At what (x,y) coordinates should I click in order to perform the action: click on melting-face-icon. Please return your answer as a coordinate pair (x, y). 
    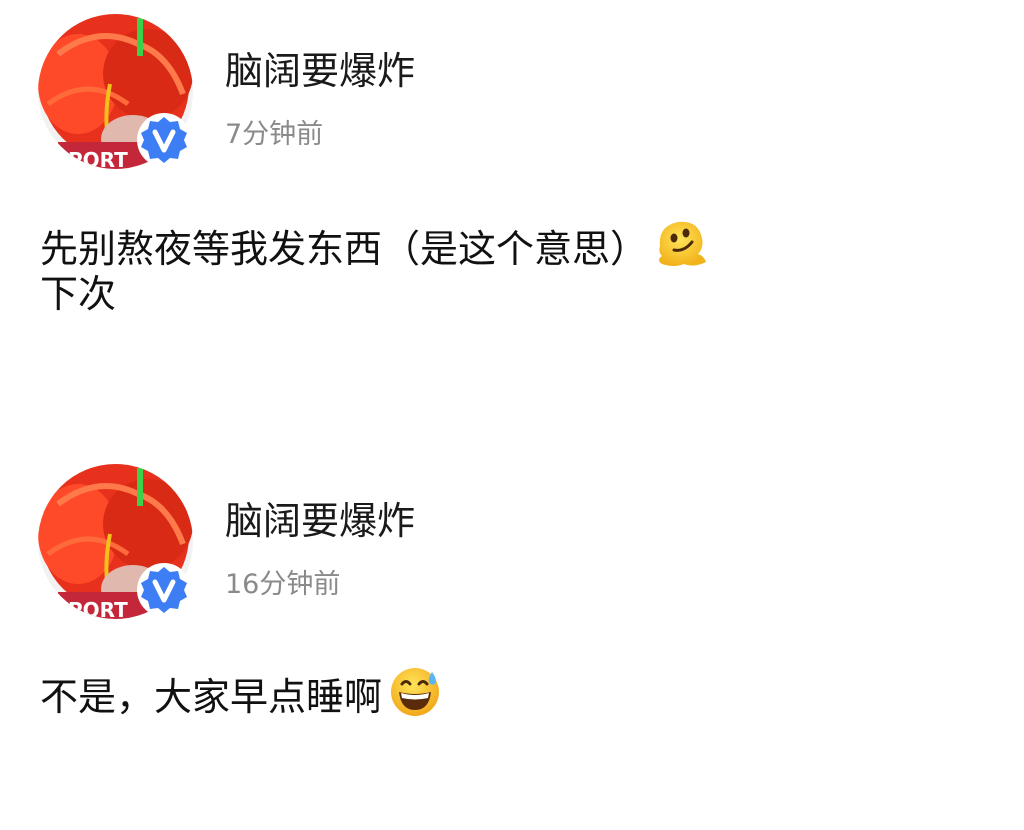
    Looking at the image, I should click on (681, 243).